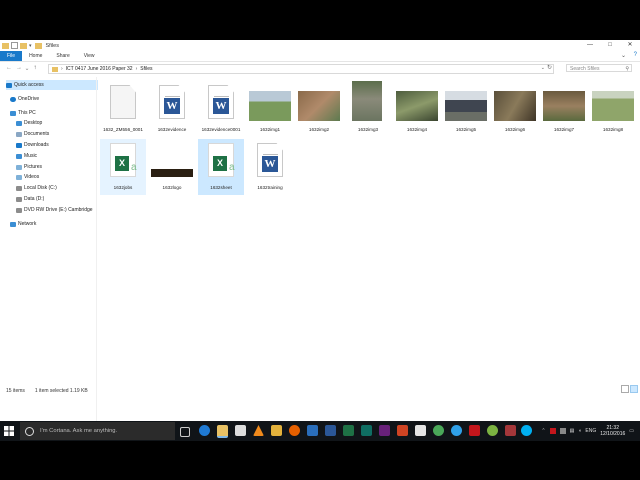  What do you see at coordinates (35, 56) in the screenshot?
I see `tab-home: Home` at bounding box center [35, 56].